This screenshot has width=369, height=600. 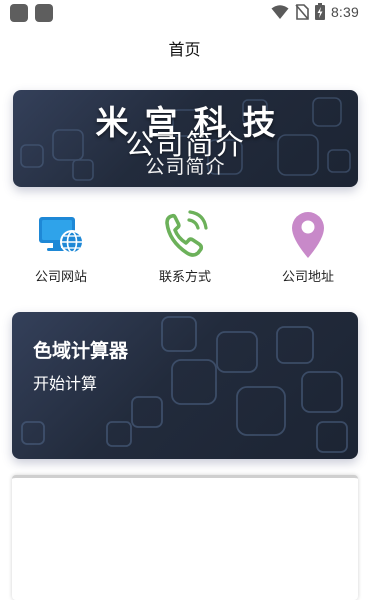 I want to click on banner-subheading: 公司简介, so click(x=185, y=167).